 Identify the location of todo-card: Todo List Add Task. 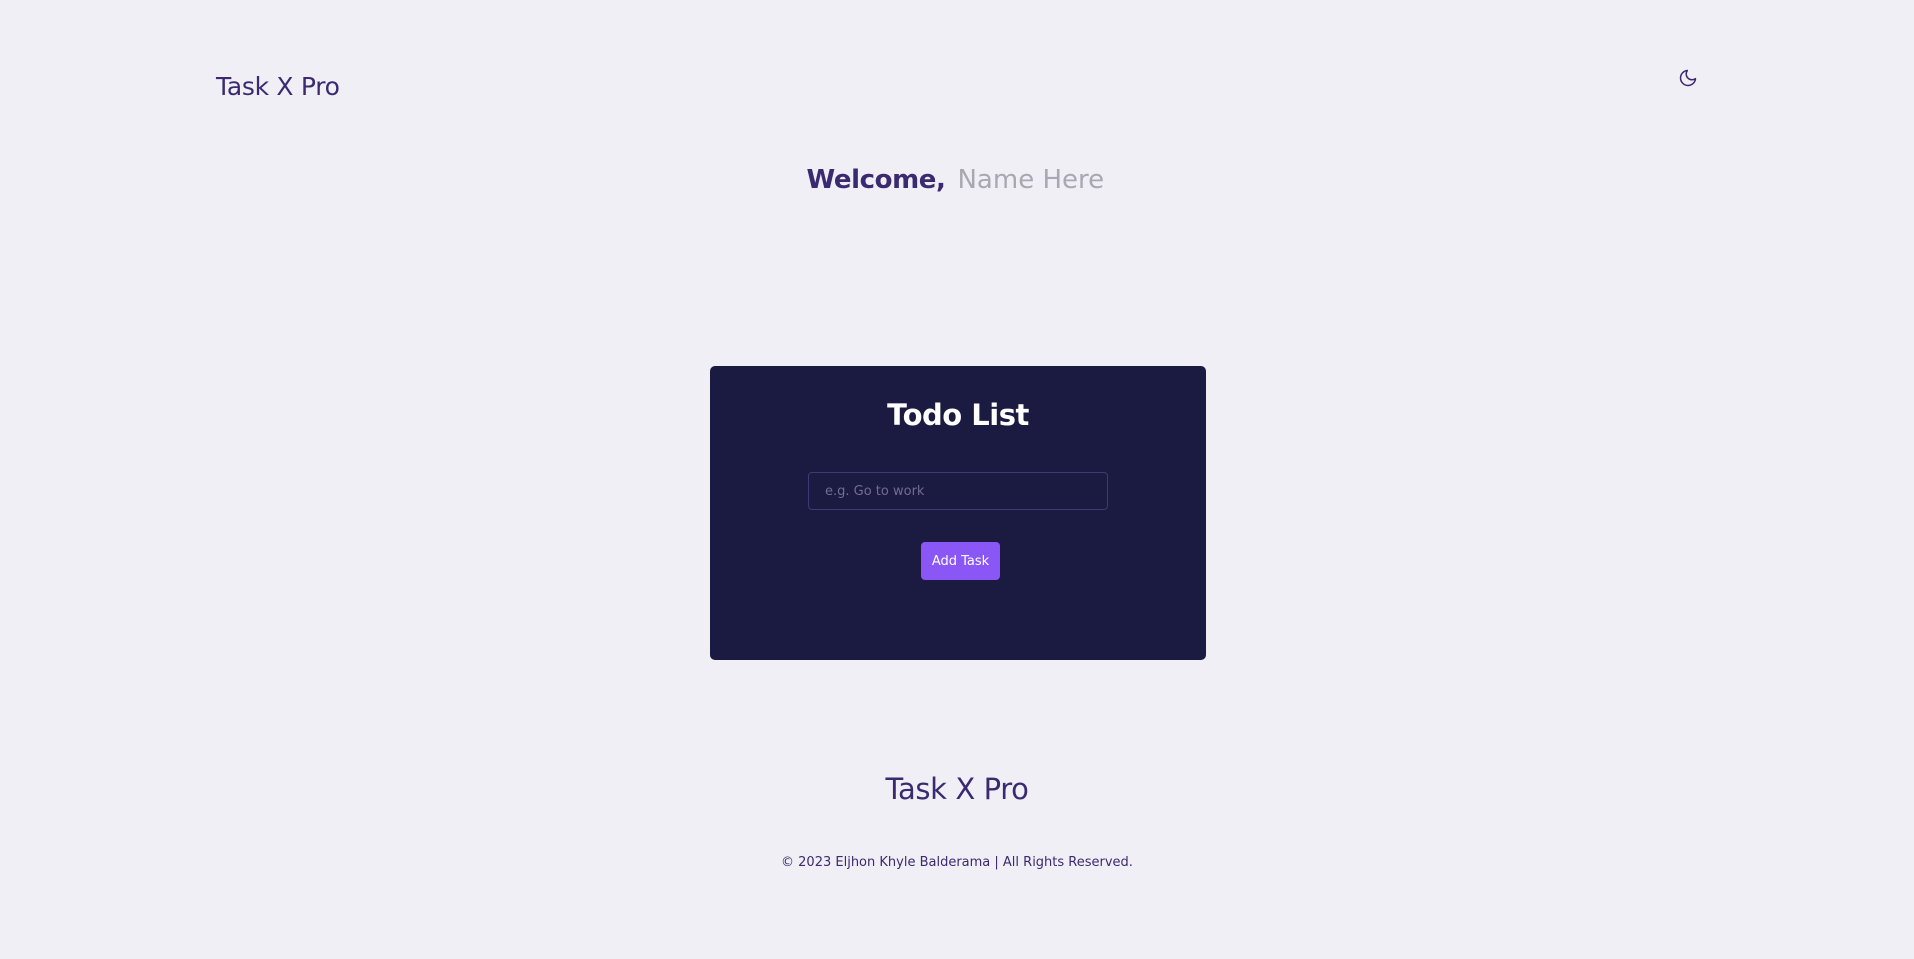
(958, 513).